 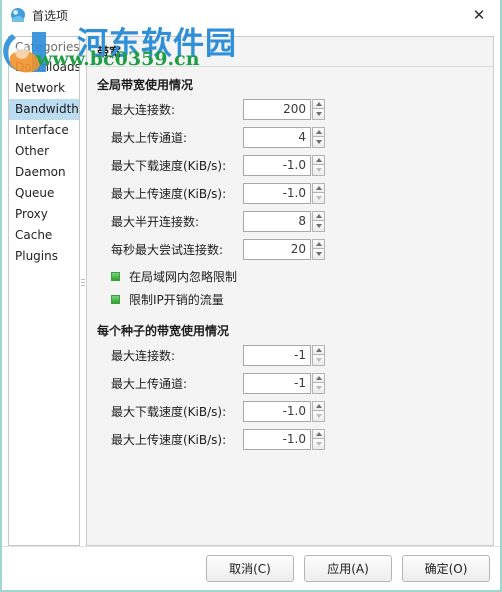 What do you see at coordinates (83, 291) in the screenshot?
I see `panel-splitter` at bounding box center [83, 291].